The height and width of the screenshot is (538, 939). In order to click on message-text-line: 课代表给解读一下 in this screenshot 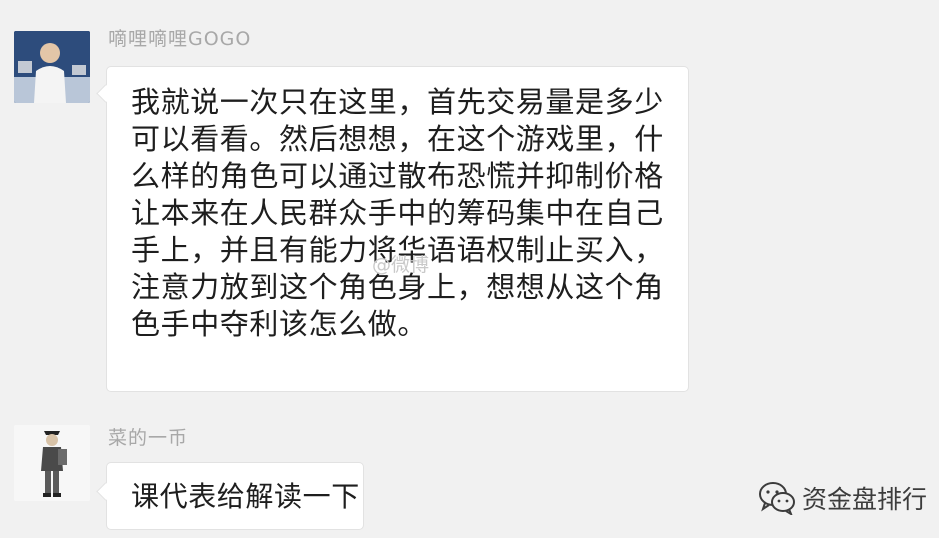, I will do `click(245, 496)`.